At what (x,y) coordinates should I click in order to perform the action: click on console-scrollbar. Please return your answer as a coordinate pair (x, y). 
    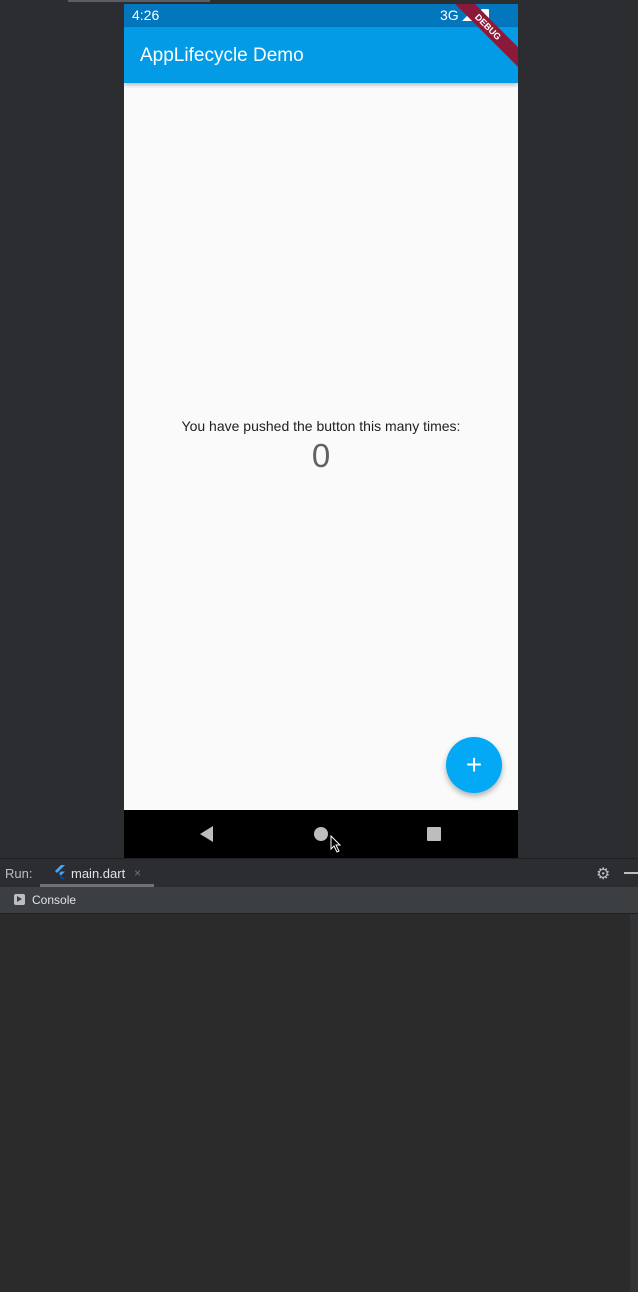
    Looking at the image, I should click on (634, 1103).